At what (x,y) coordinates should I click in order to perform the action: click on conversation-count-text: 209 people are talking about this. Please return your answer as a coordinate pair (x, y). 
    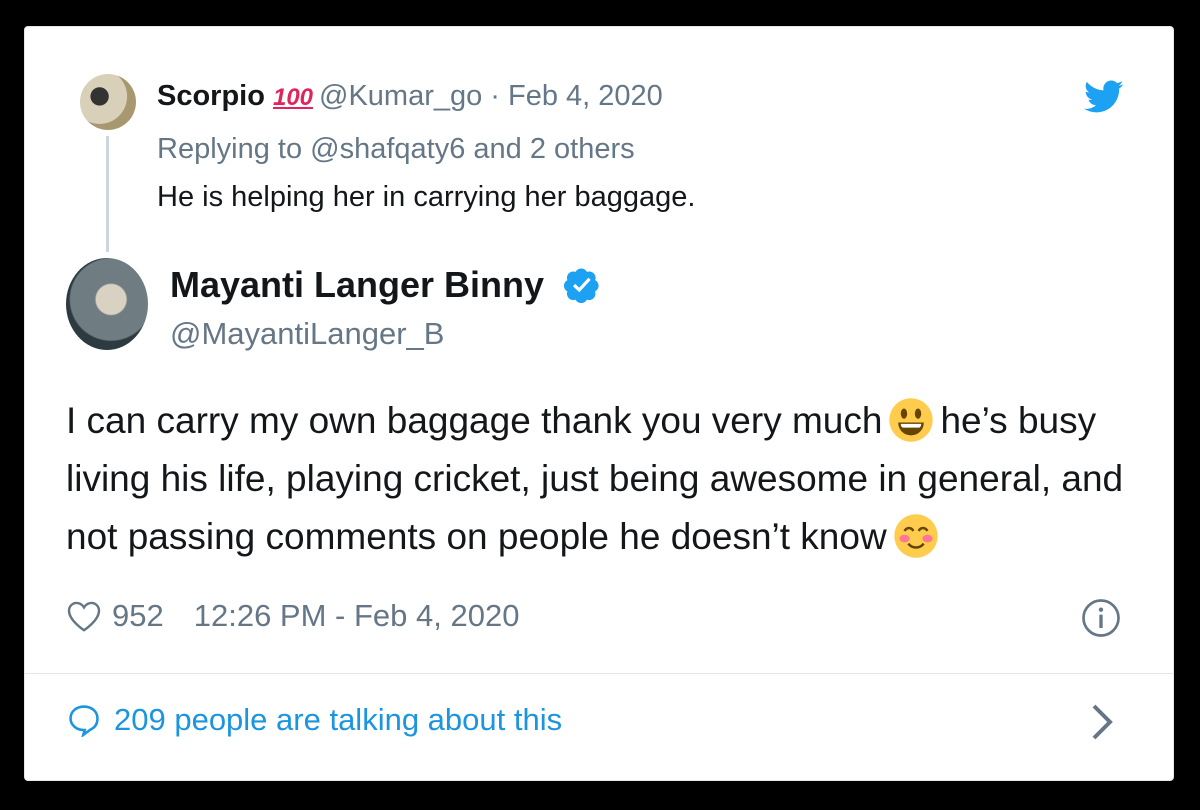
    Looking at the image, I should click on (338, 720).